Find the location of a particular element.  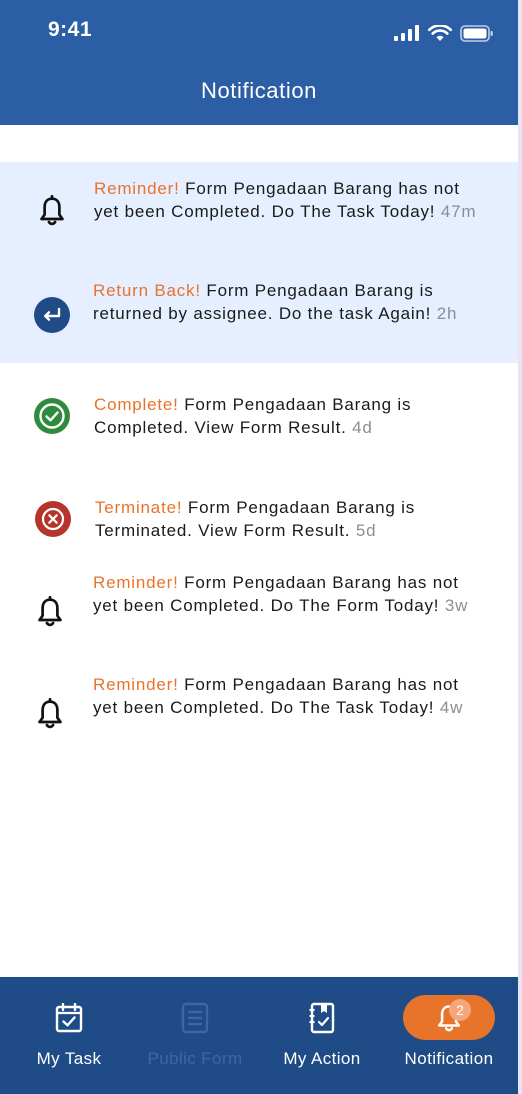

tab-my-task: My Task is located at coordinates (69, 1035).